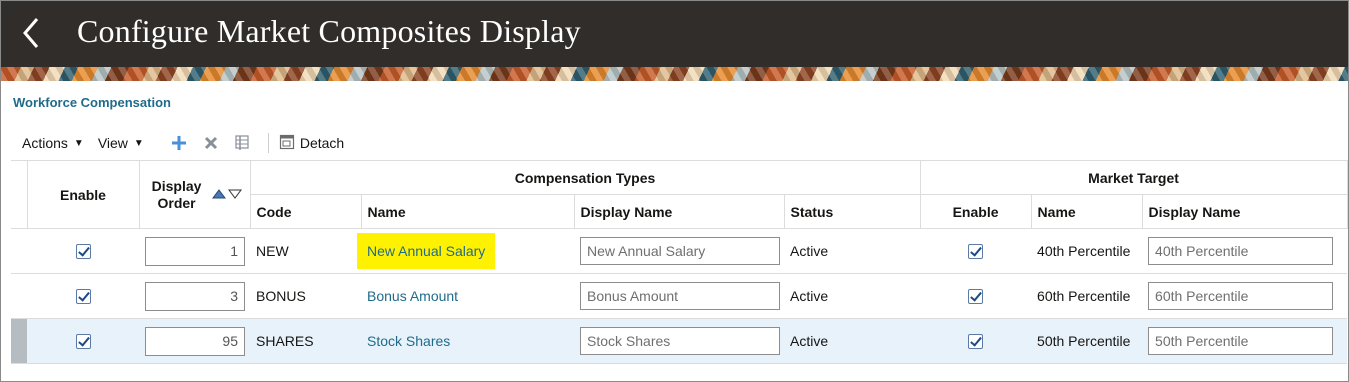  I want to click on market-name-cell: 60th Percentile, so click(1087, 296).